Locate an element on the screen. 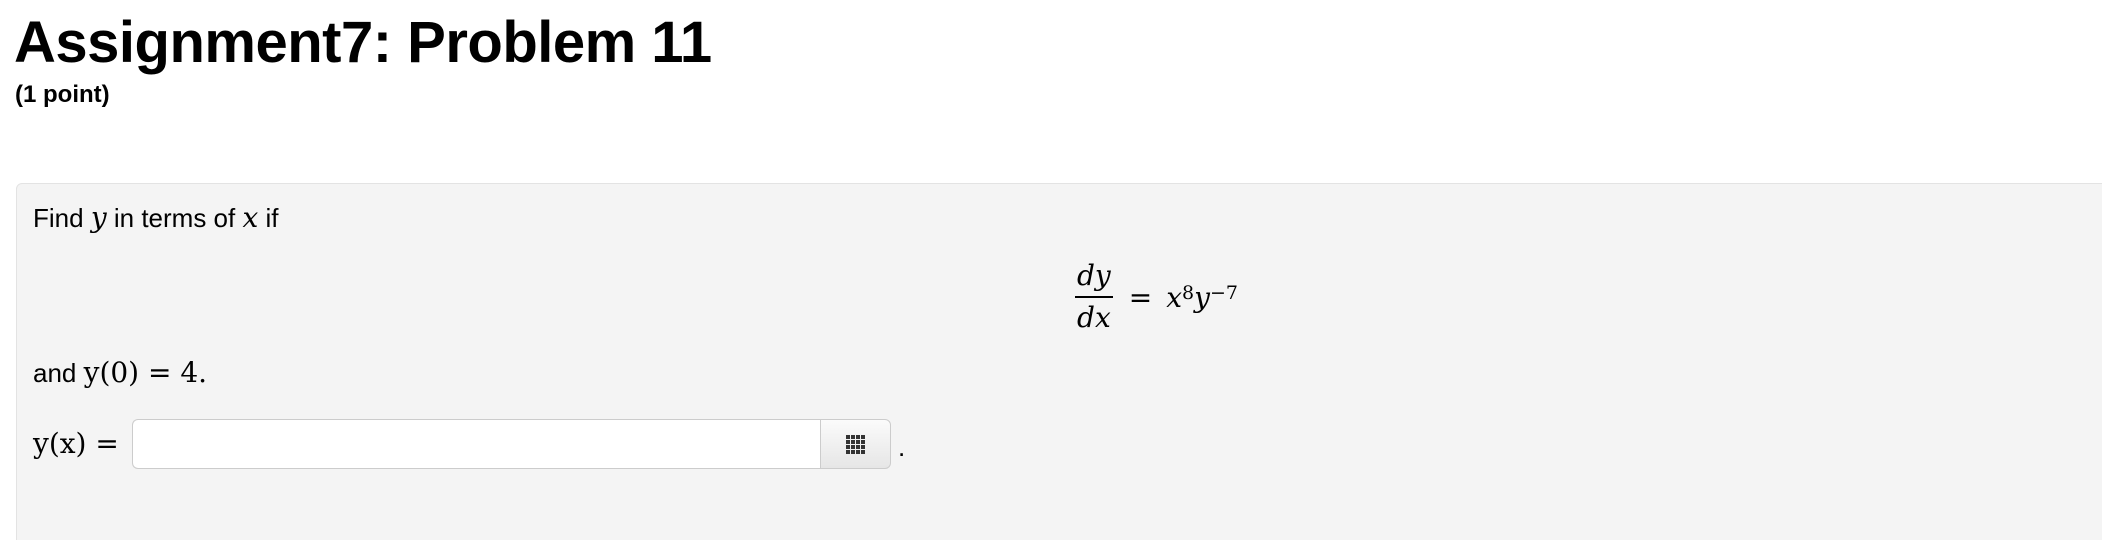  answer-label-text: y(x) = is located at coordinates (76, 443).